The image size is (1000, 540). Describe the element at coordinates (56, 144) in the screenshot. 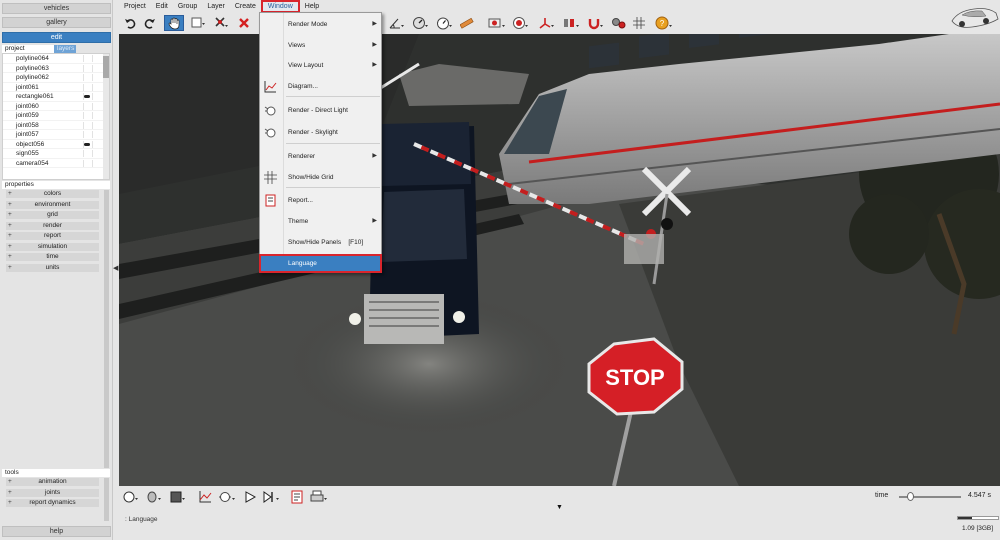

I see `project-item: object056` at that location.